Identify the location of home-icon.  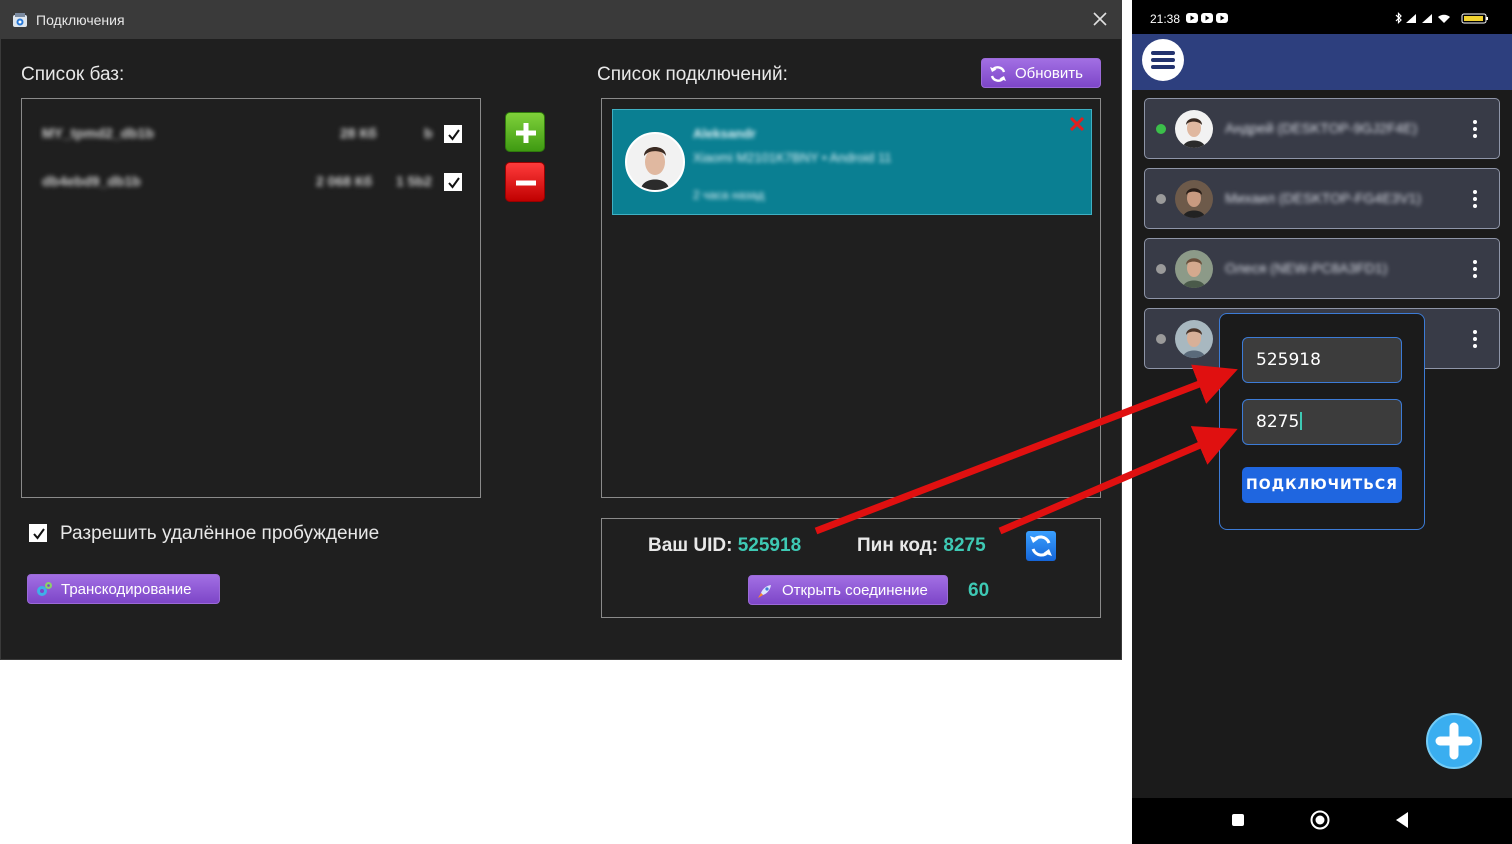
(1320, 820).